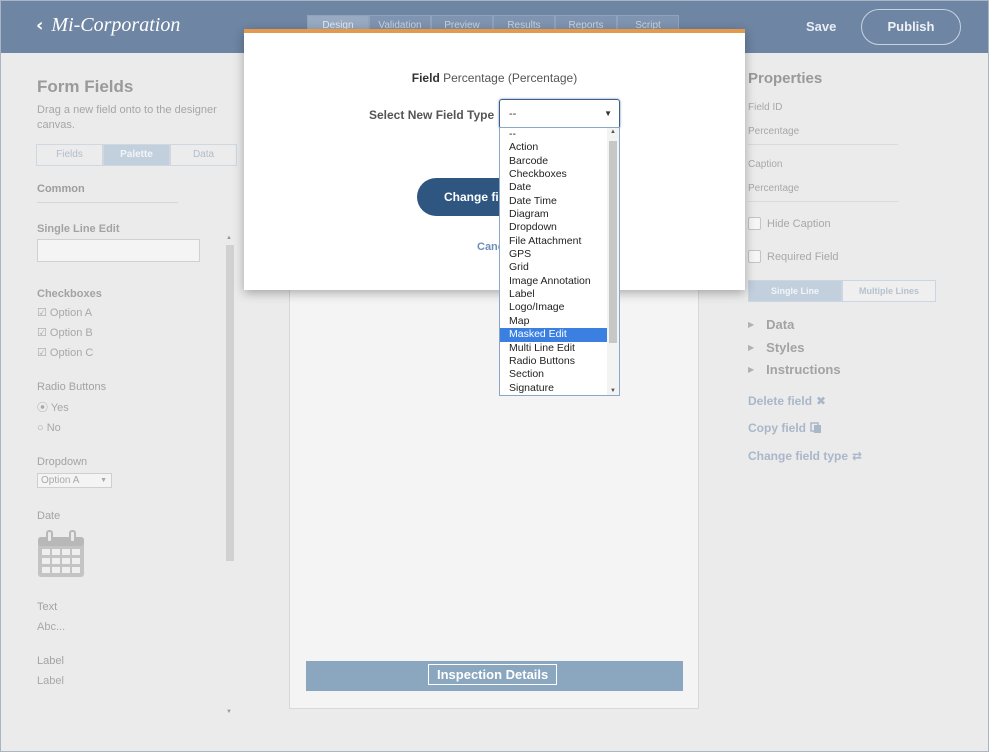 This screenshot has width=989, height=752. I want to click on dropdown-option: Section, so click(553, 374).